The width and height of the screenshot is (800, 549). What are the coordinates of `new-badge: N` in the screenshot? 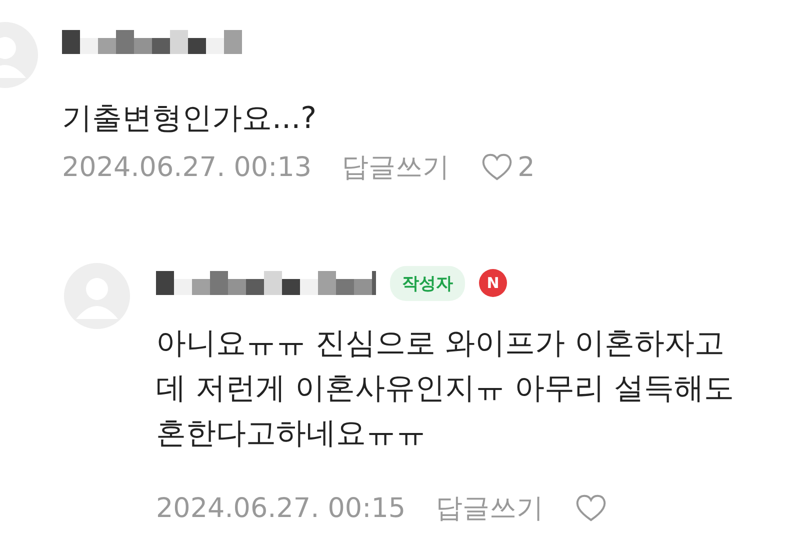 It's located at (493, 283).